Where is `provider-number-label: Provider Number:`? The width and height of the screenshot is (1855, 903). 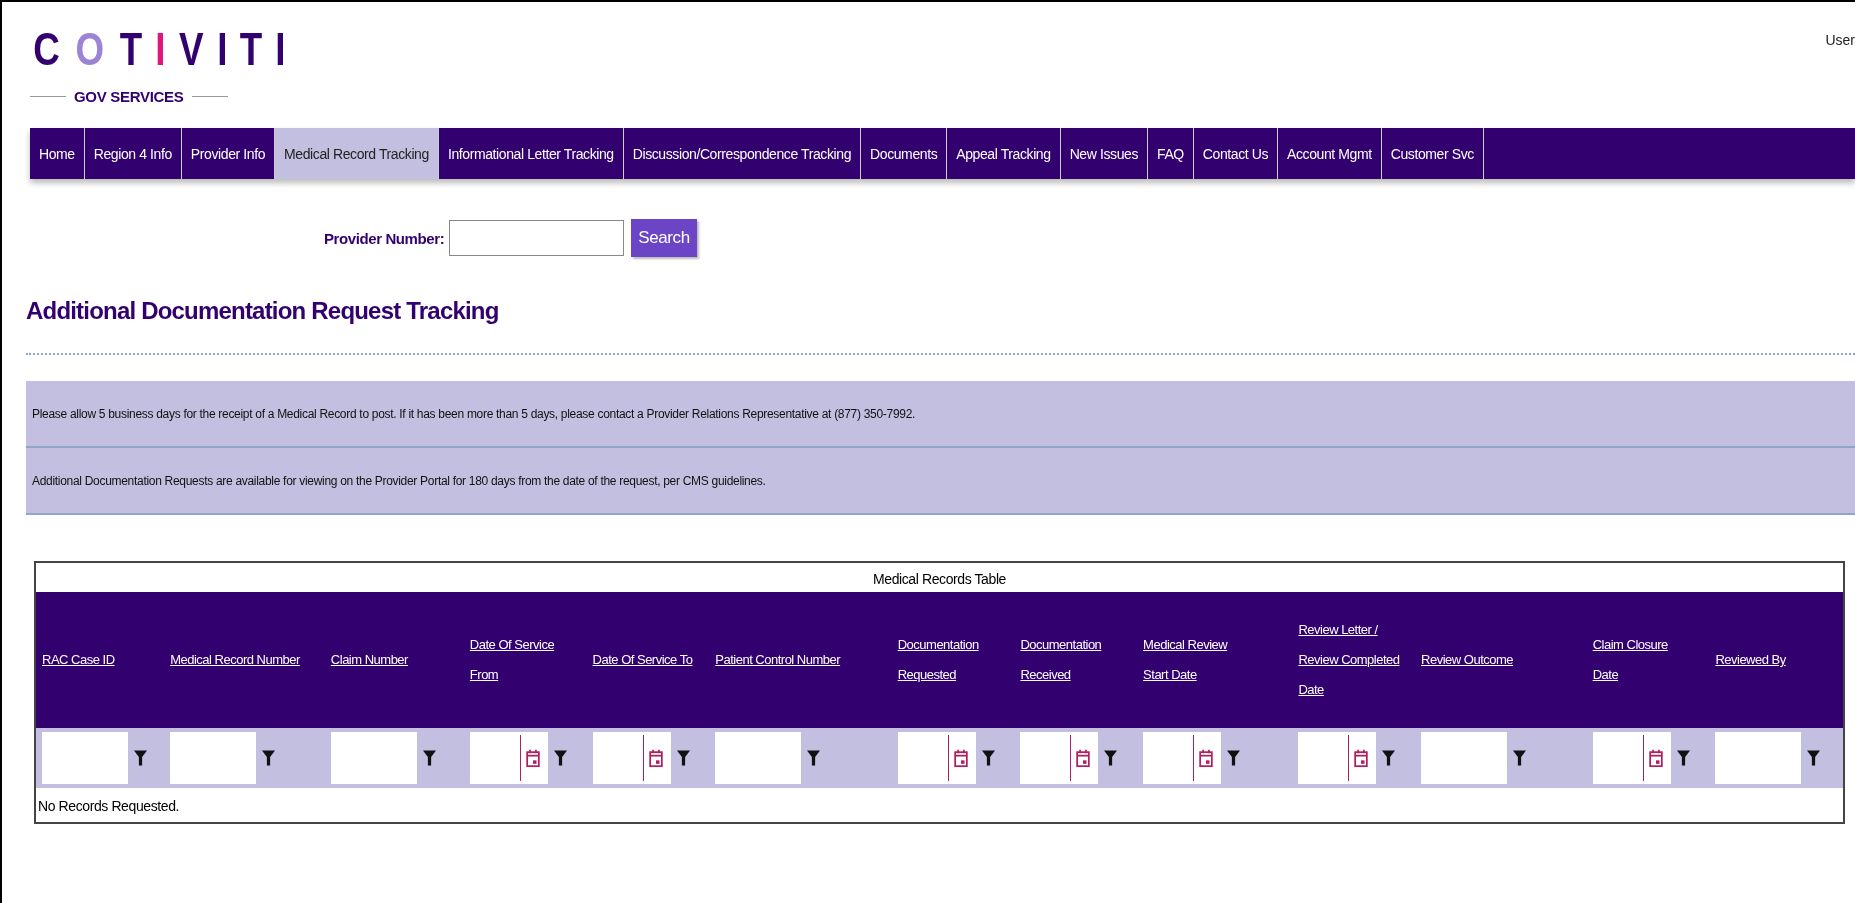
provider-number-label: Provider Number: is located at coordinates (384, 238).